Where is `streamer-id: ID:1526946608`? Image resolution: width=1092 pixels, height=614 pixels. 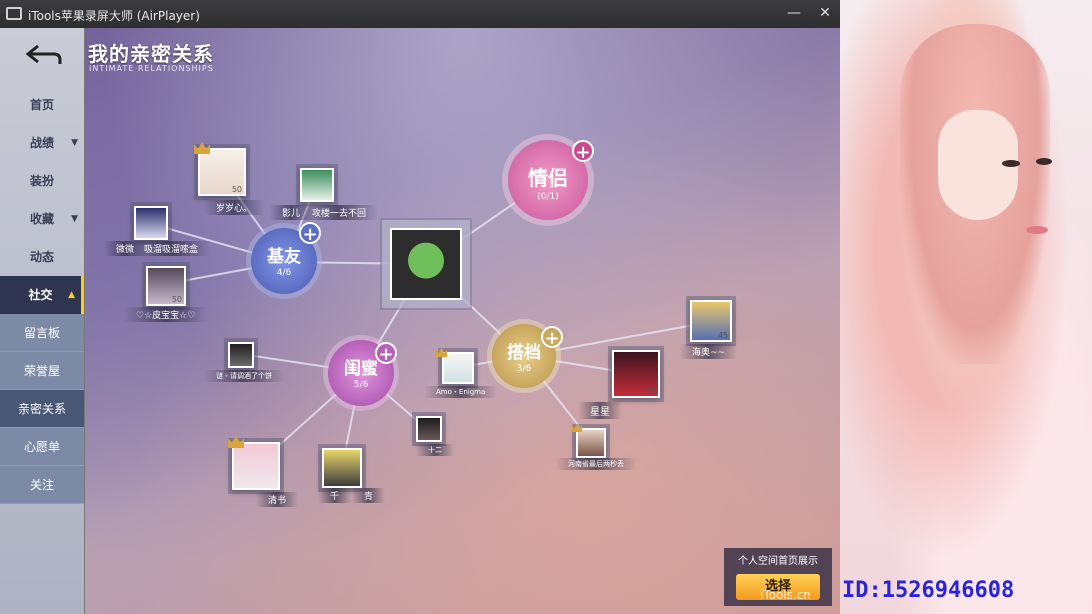 streamer-id: ID:1526946608 is located at coordinates (928, 590).